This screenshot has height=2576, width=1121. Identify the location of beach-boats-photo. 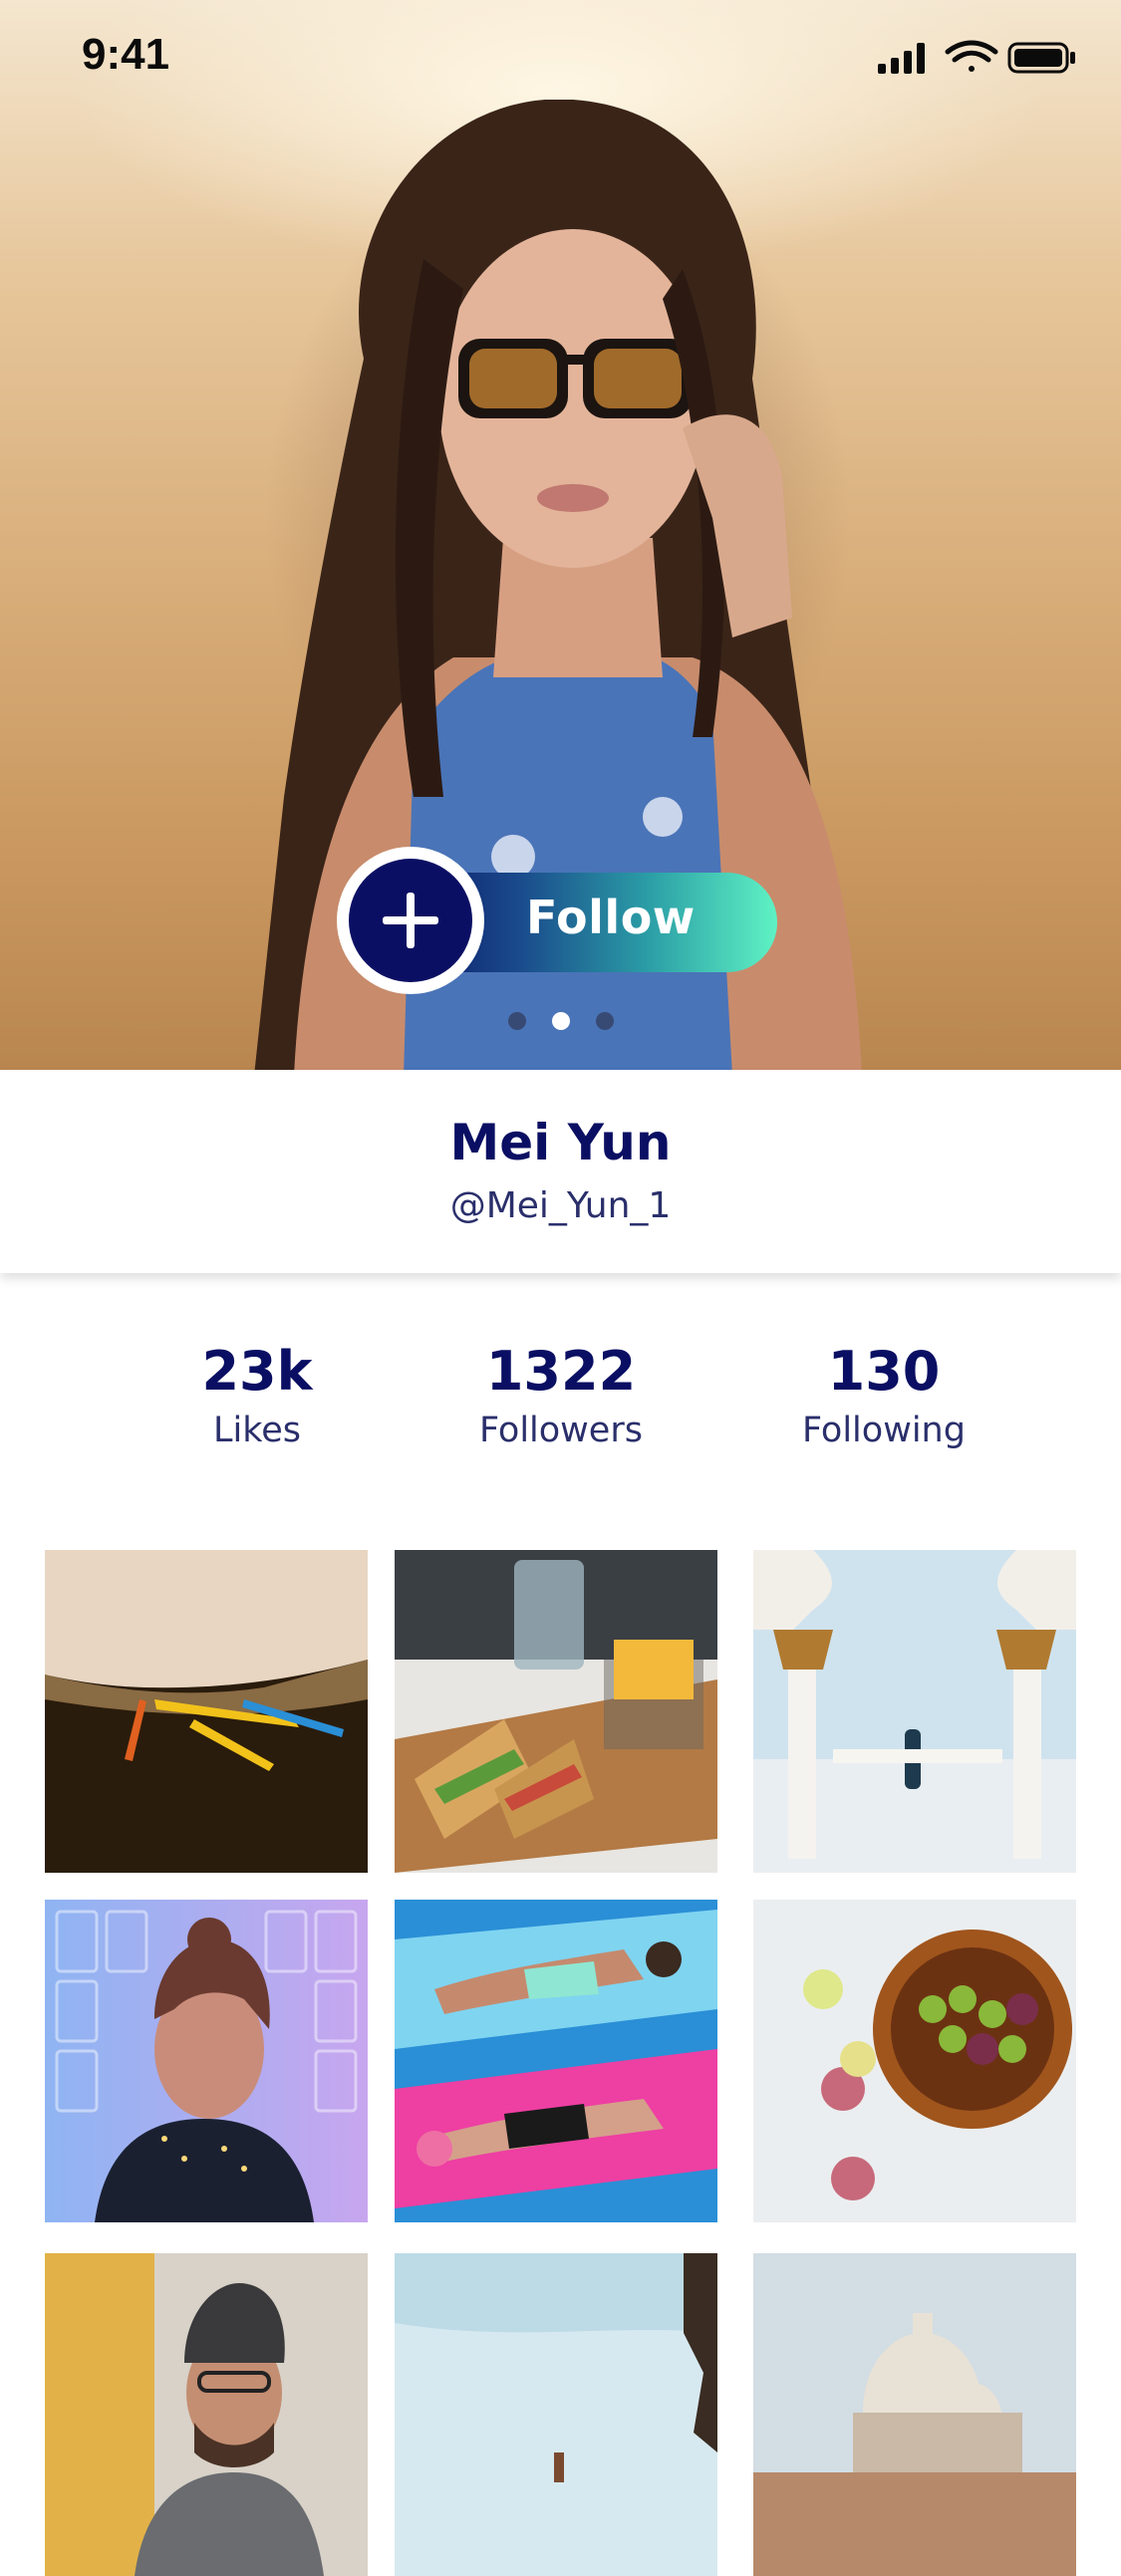
(206, 1711).